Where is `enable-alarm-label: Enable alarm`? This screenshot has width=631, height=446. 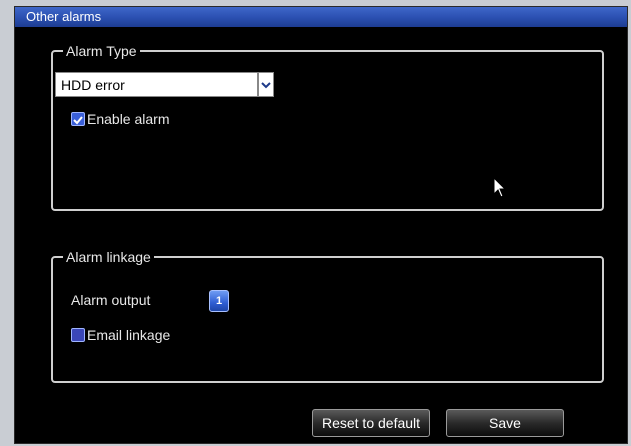 enable-alarm-label: Enable alarm is located at coordinates (128, 119).